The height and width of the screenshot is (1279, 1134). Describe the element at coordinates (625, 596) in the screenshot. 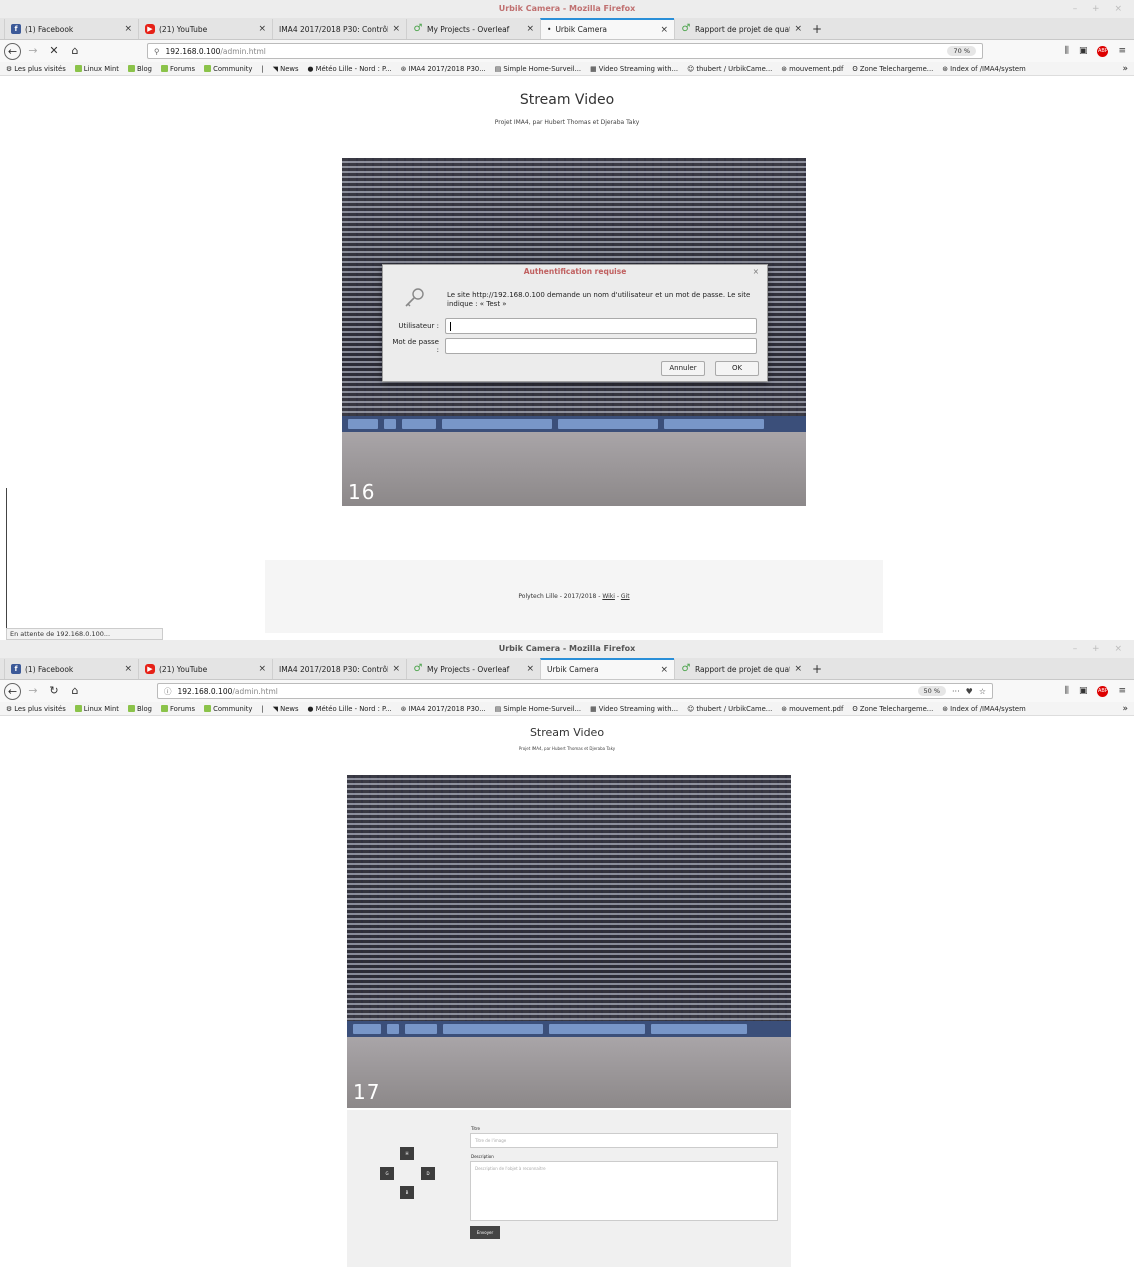

I see `git-link: Git` at that location.